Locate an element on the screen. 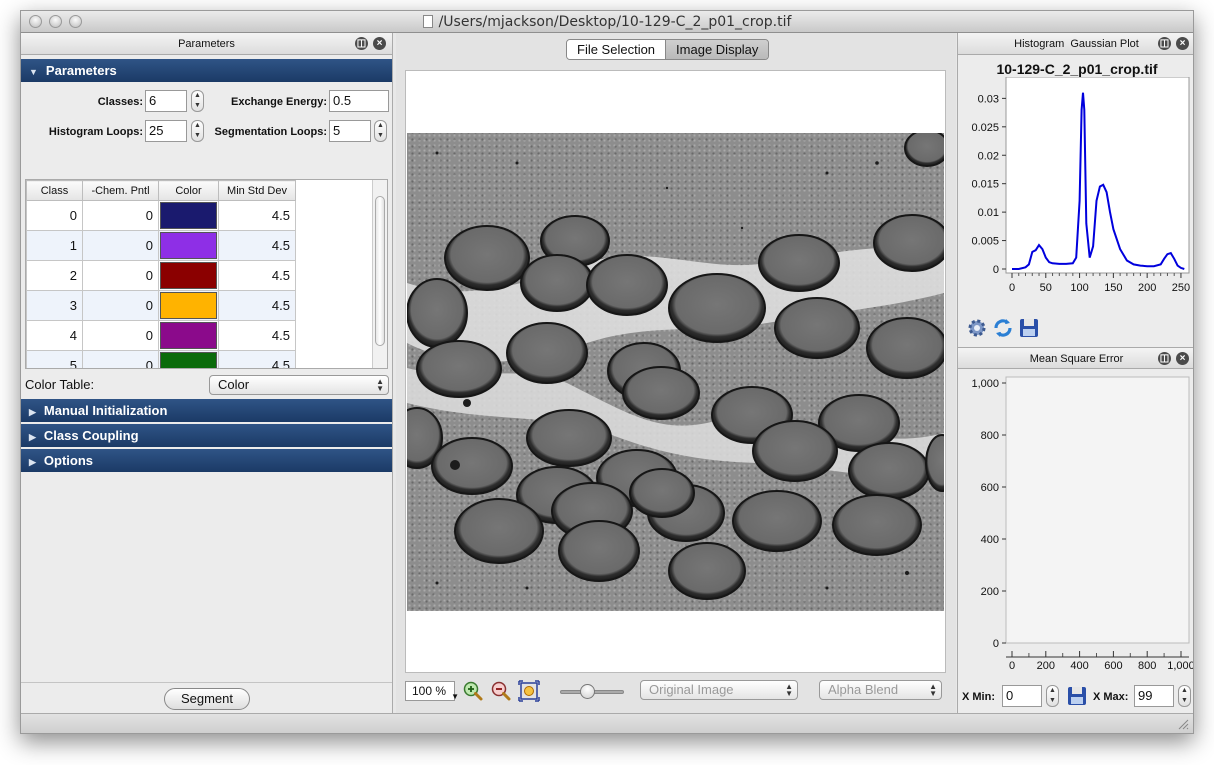 The width and height of the screenshot is (1214, 765). class-cell: 1 is located at coordinates (54, 245).